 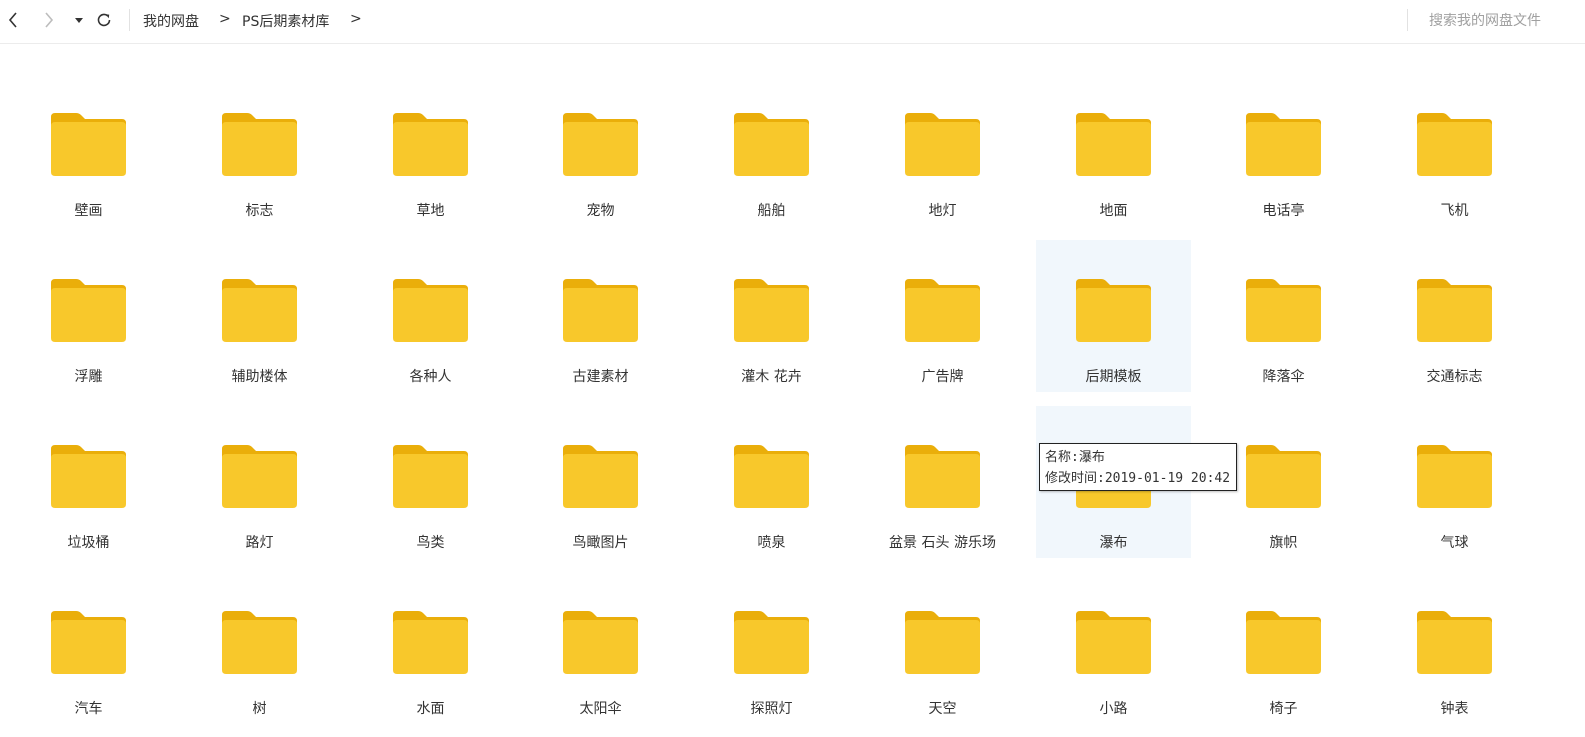 What do you see at coordinates (1283, 709) in the screenshot?
I see `folder-label: 椅子` at bounding box center [1283, 709].